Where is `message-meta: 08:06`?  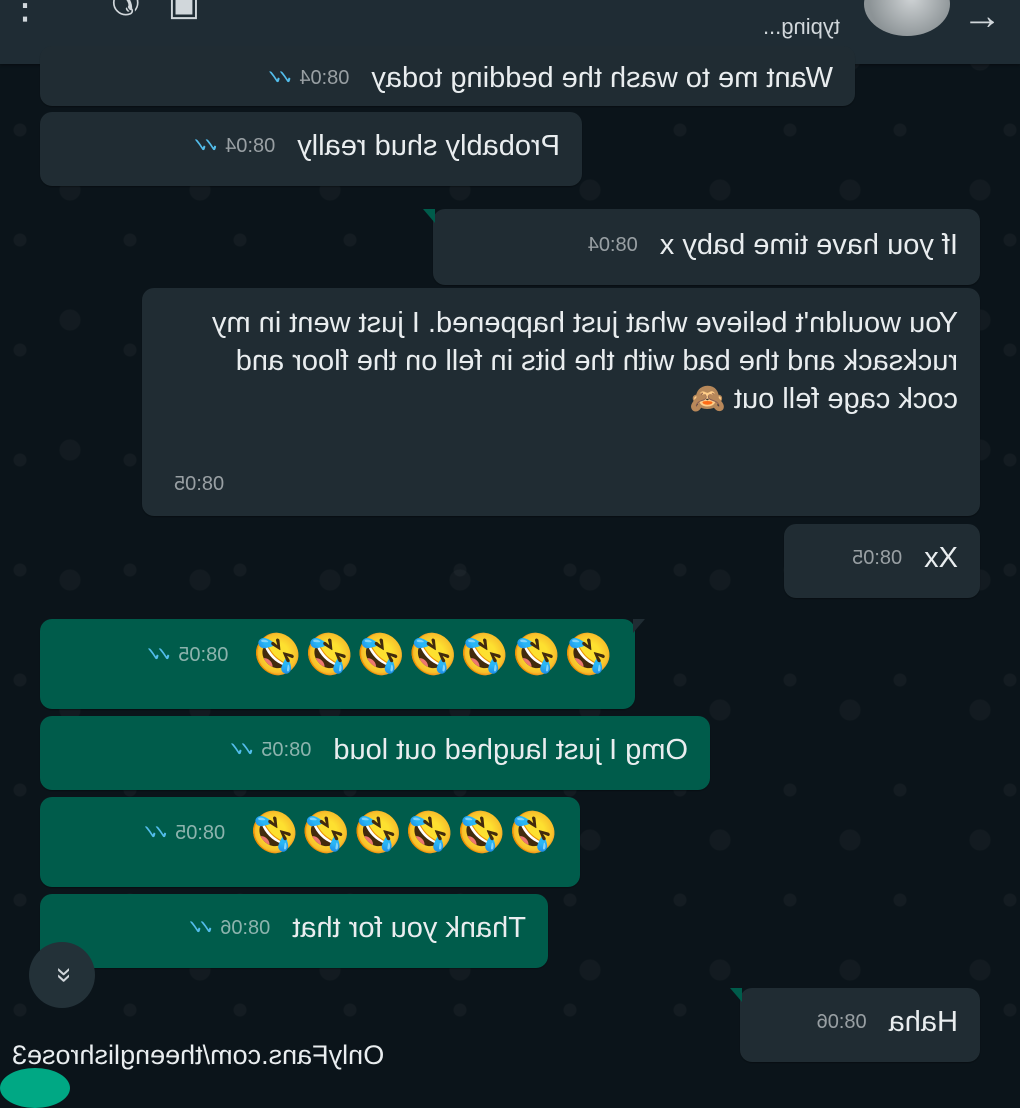 message-meta: 08:06 is located at coordinates (841, 1022).